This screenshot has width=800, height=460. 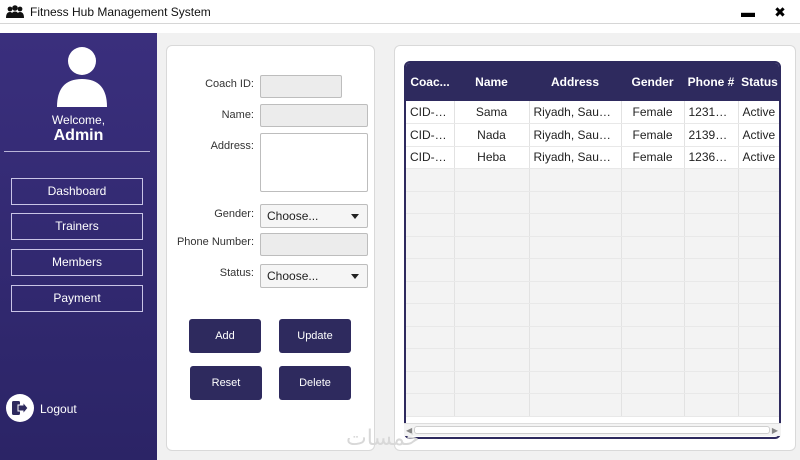 I want to click on add-button: Add, so click(x=225, y=336).